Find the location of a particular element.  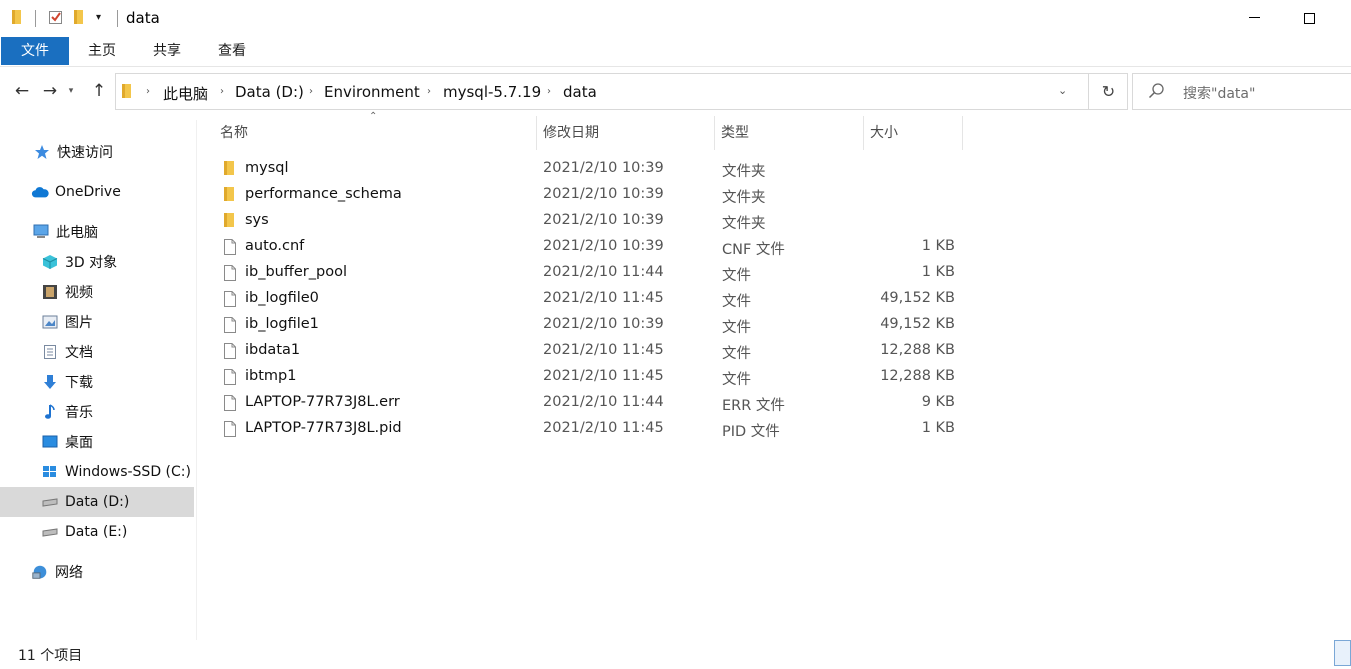

sidebar-item-downloads: 下载 is located at coordinates (97, 382).